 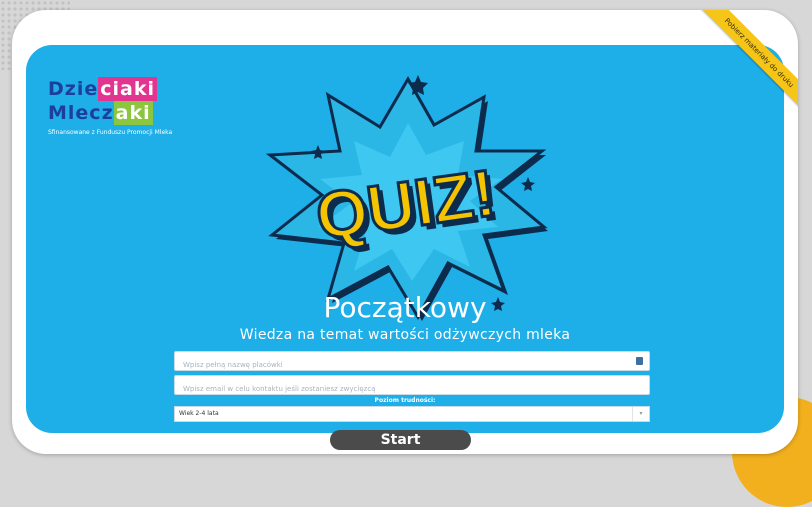 I want to click on difficulty-select: Wiek 2-4 lata ▾, so click(x=412, y=414).